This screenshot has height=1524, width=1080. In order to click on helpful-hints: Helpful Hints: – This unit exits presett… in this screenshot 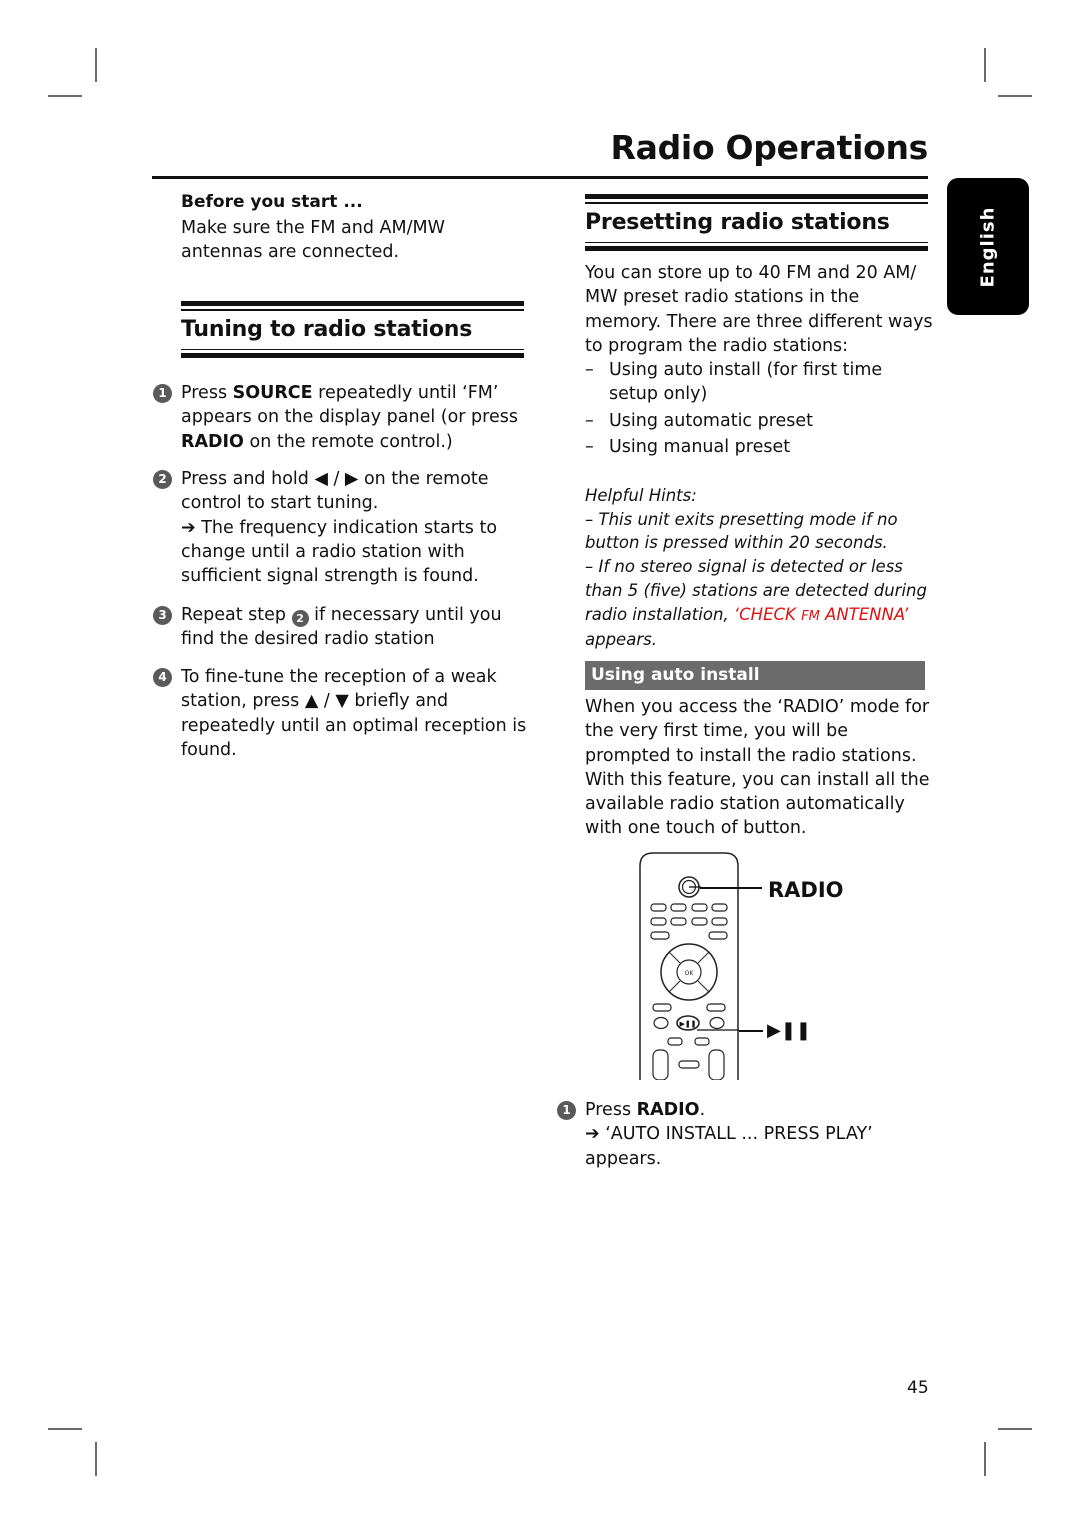, I will do `click(760, 568)`.